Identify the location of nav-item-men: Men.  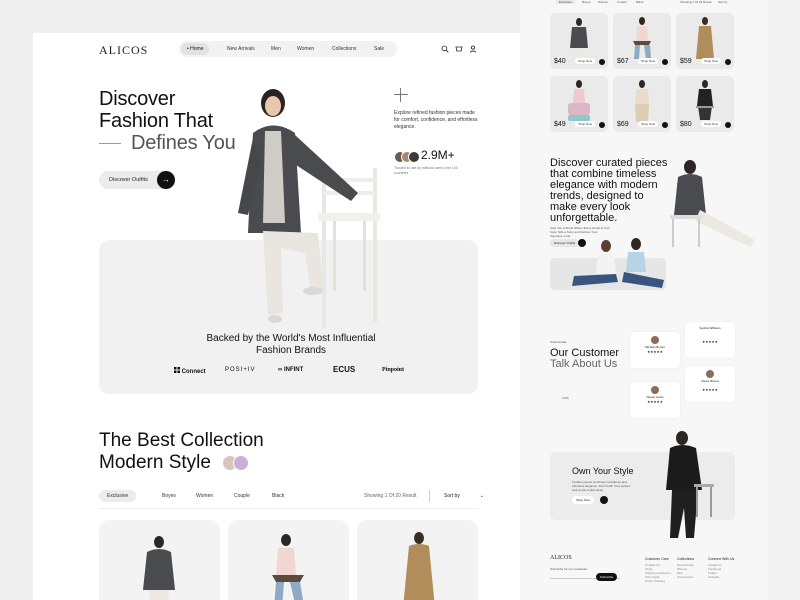
(276, 49).